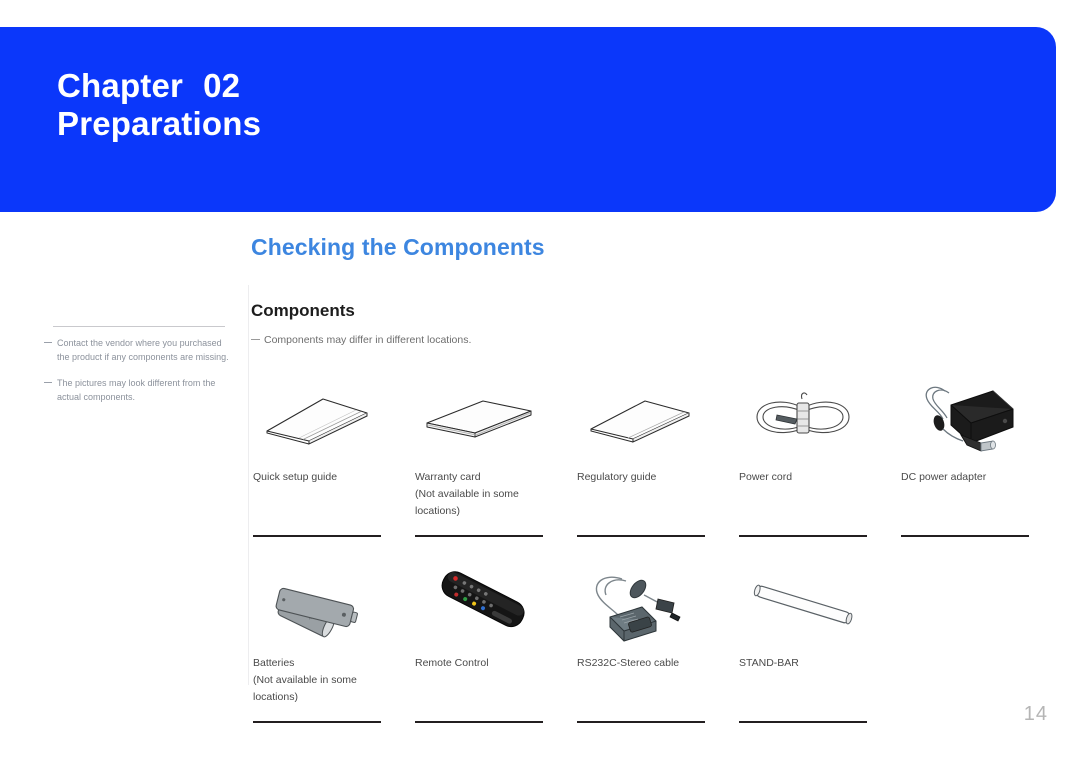 The height and width of the screenshot is (763, 1080). Describe the element at coordinates (1035, 714) in the screenshot. I see `page-number: 14` at that location.